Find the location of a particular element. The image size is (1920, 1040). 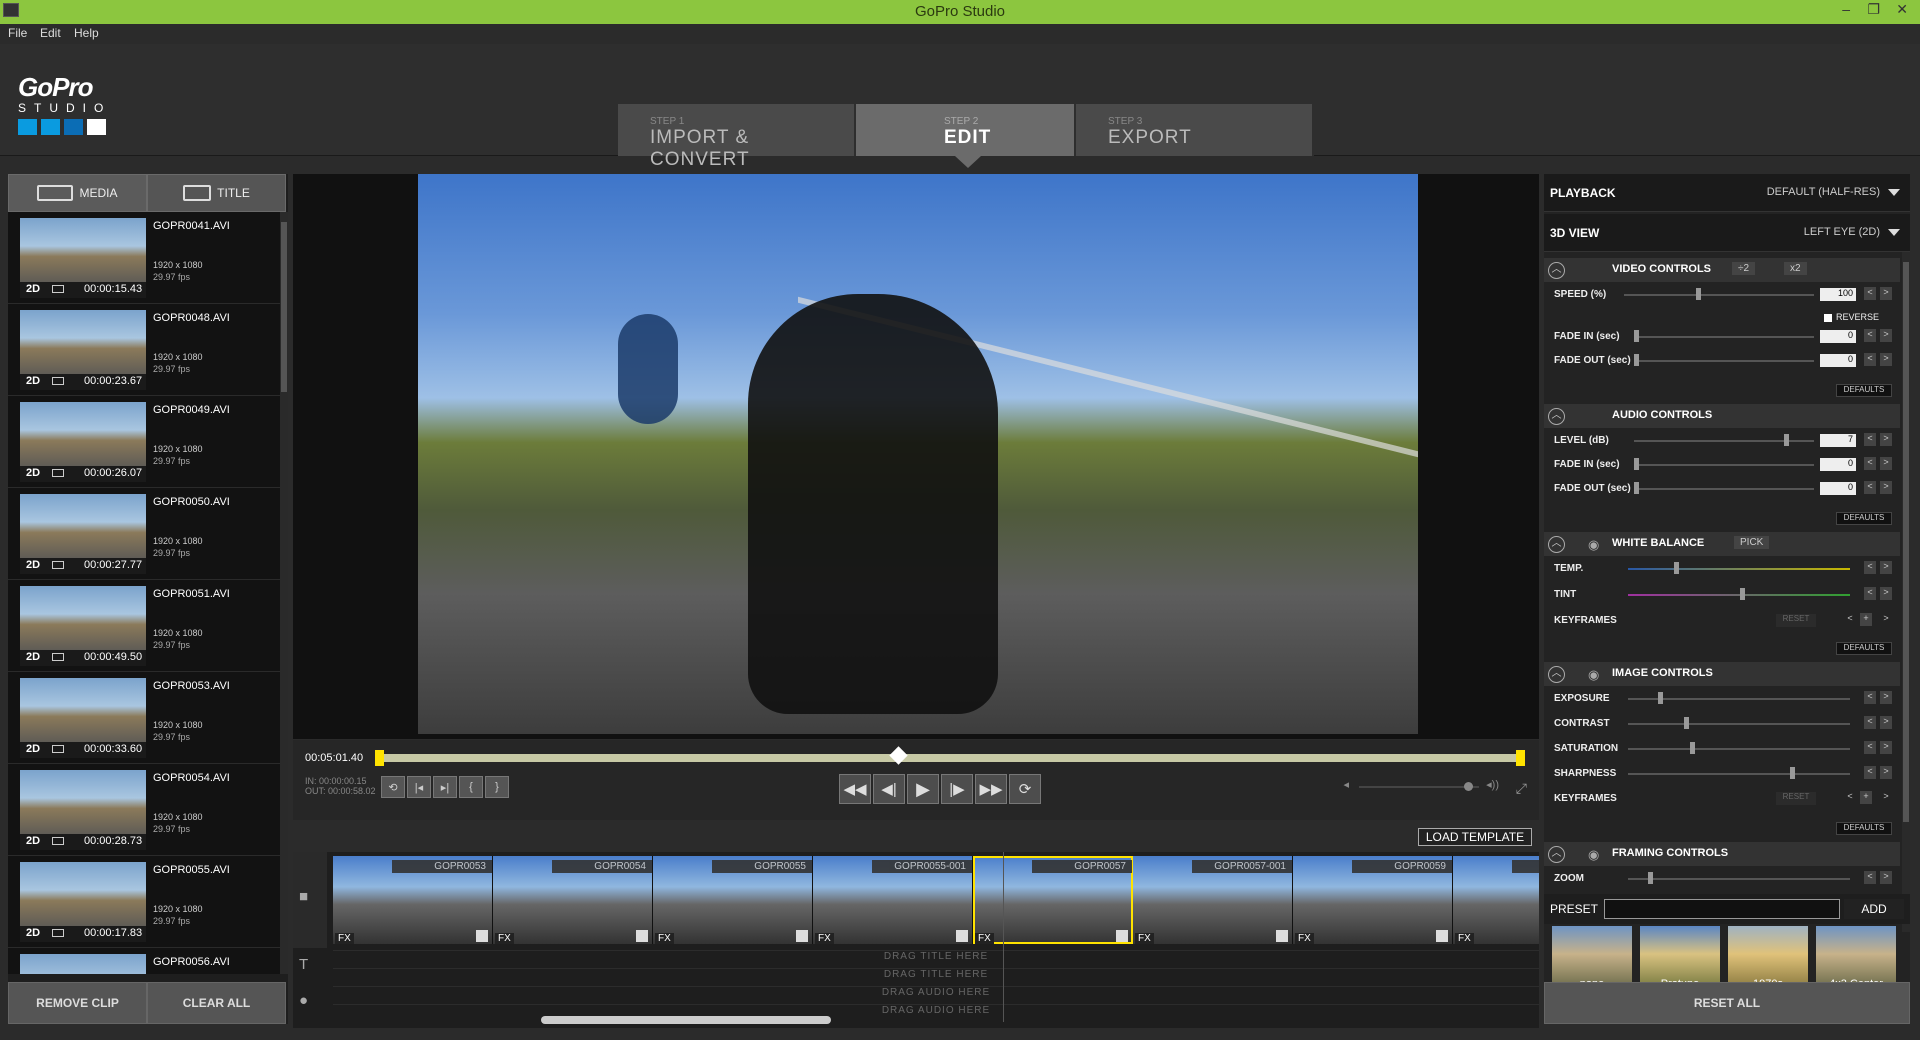

timeline-clip: GOPR0059 FX is located at coordinates (1373, 900).